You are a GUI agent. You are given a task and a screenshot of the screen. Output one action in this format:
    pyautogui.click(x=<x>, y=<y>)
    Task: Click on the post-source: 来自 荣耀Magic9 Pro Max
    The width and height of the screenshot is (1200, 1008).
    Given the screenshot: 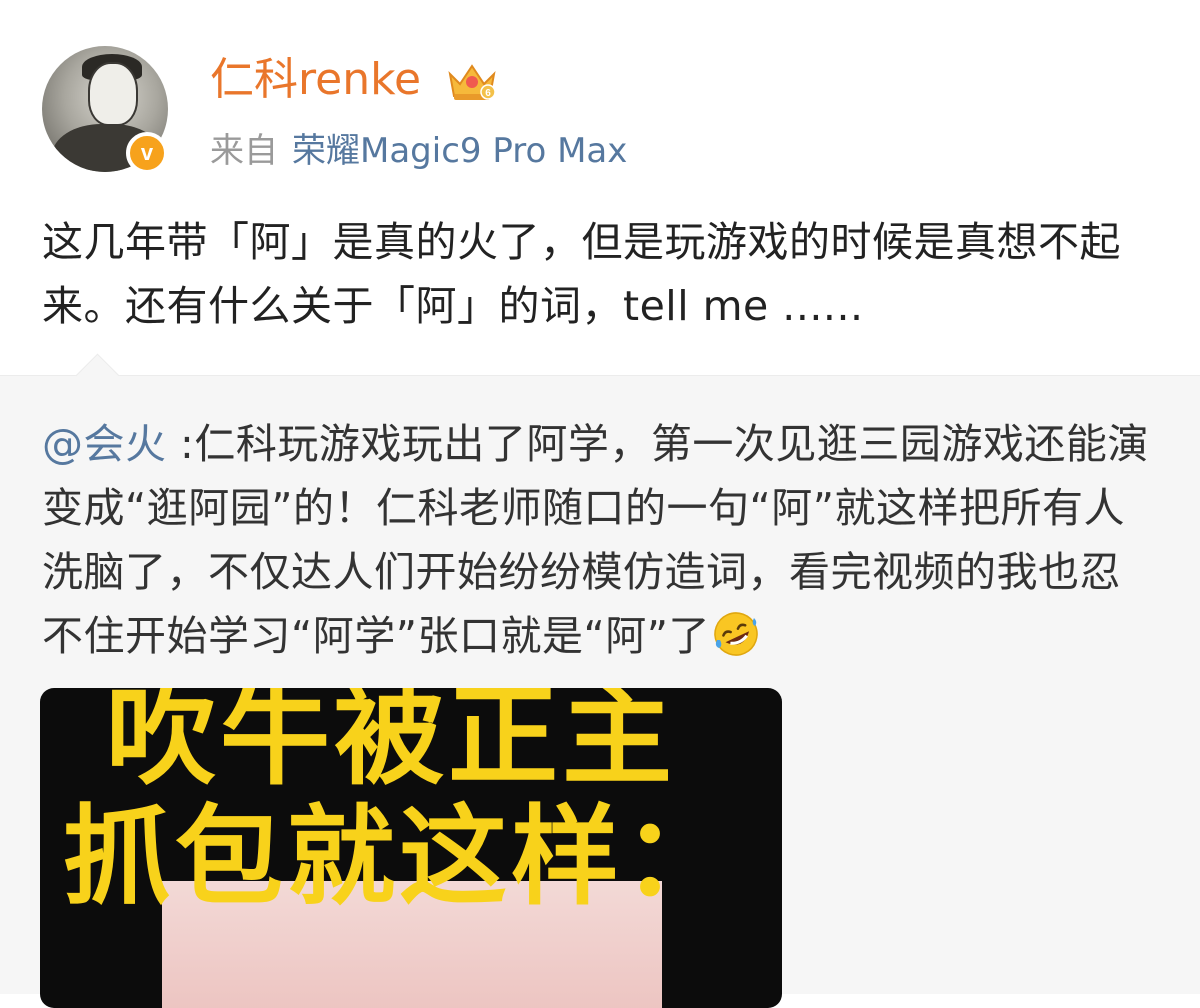 What is the action you would take?
    pyautogui.click(x=418, y=151)
    